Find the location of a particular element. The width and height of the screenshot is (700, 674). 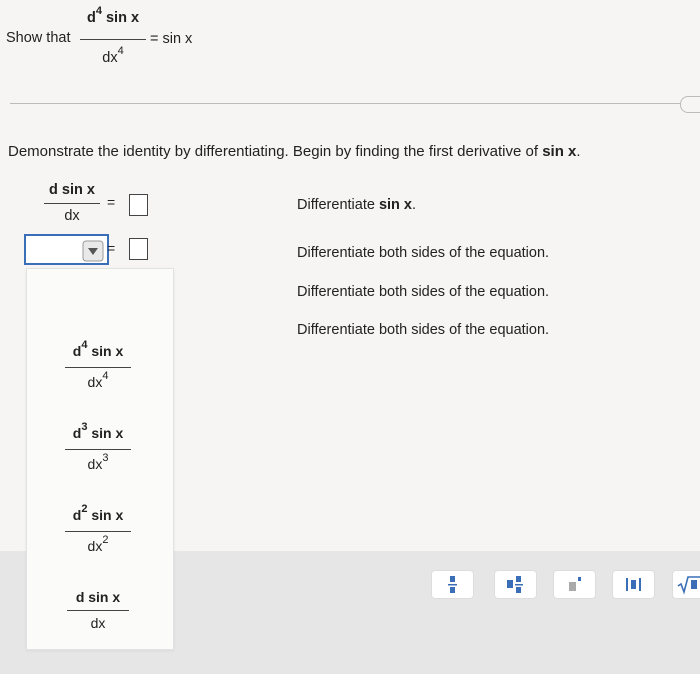

step1-fraction: d sin x dx is located at coordinates (72, 203).